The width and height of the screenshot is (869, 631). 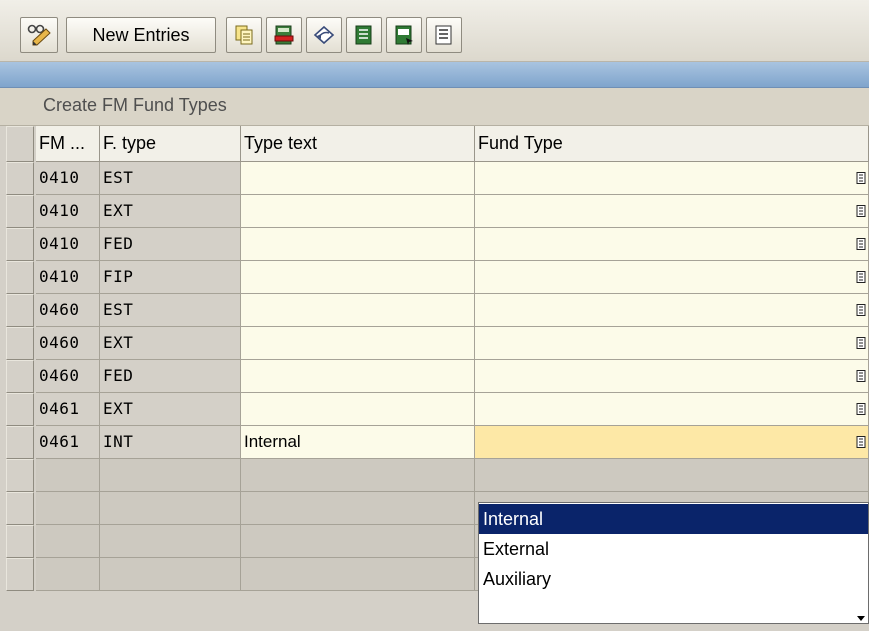 I want to click on delete-button, so click(x=284, y=35).